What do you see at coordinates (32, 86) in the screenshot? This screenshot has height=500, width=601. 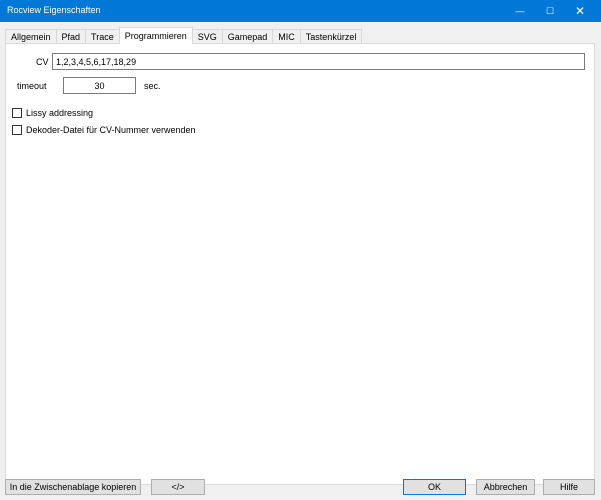 I see `timeout-label: timeout` at bounding box center [32, 86].